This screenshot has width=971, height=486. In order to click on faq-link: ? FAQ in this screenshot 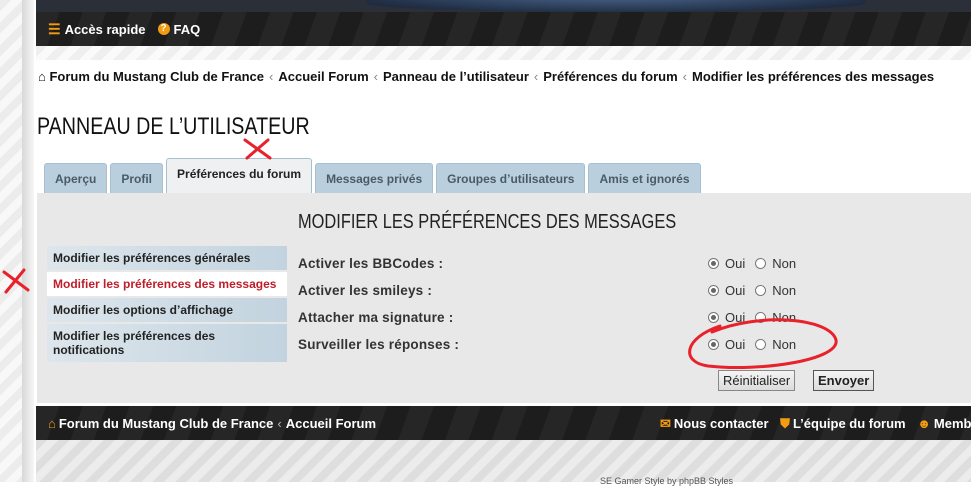, I will do `click(179, 29)`.